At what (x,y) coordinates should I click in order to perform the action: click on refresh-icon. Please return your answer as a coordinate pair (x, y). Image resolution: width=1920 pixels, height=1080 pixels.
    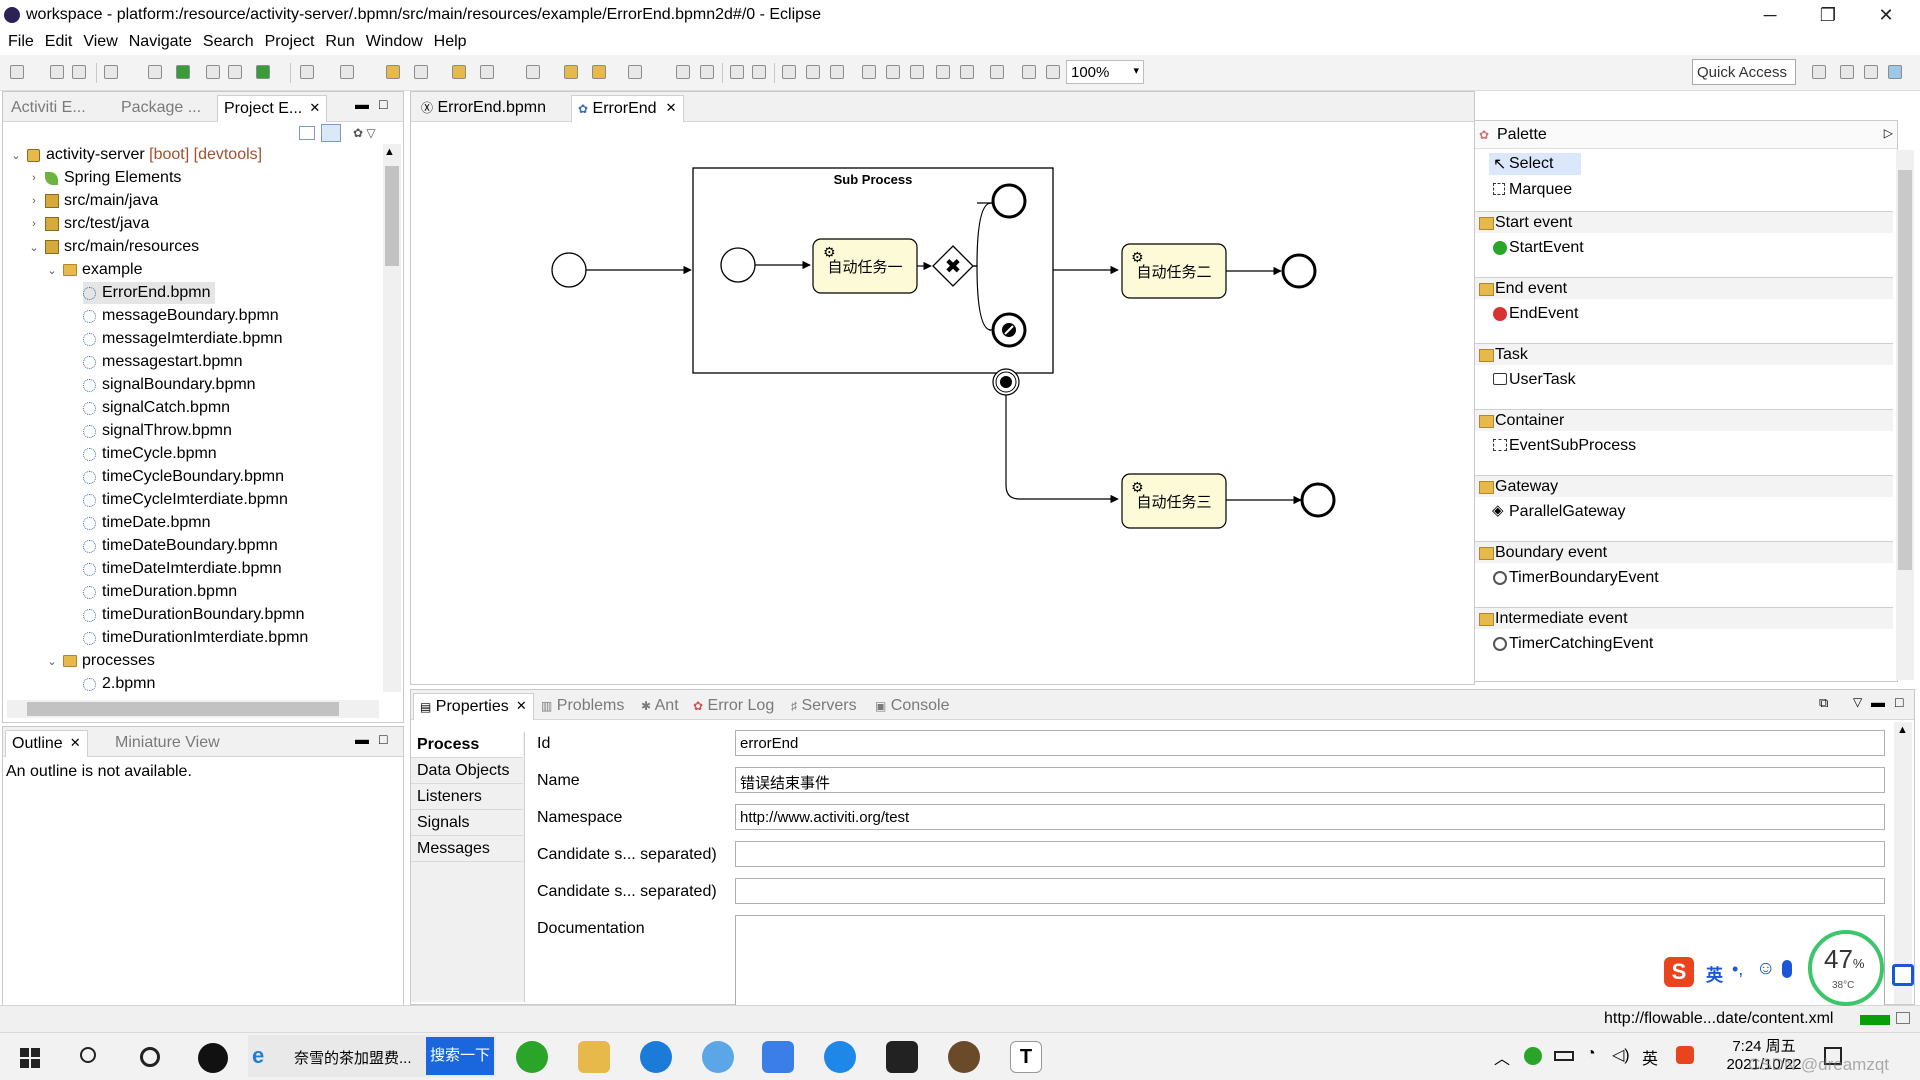
    Looking at the image, I should click on (235, 72).